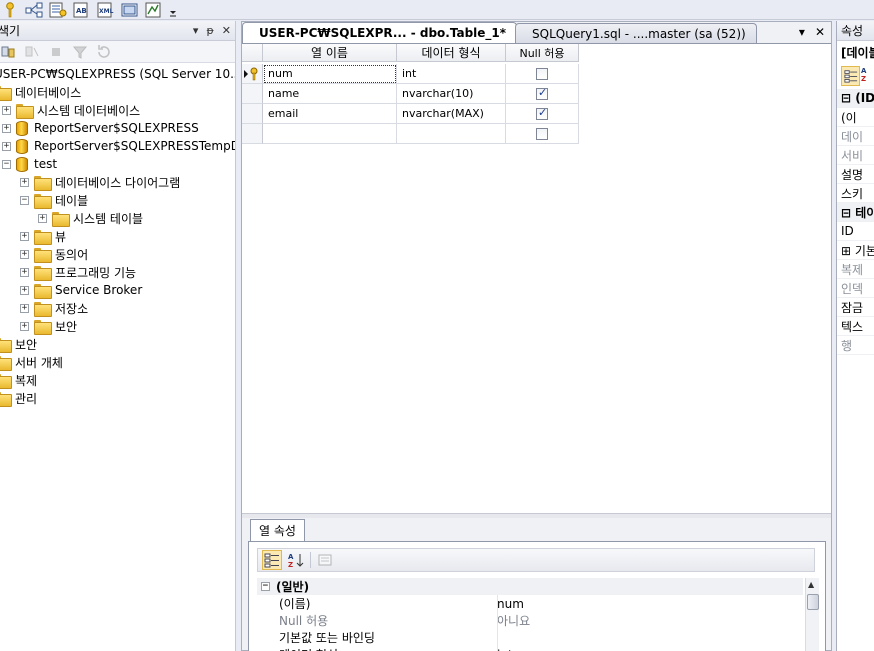 The width and height of the screenshot is (874, 651). I want to click on tree-node: + 보안, so click(48, 326).